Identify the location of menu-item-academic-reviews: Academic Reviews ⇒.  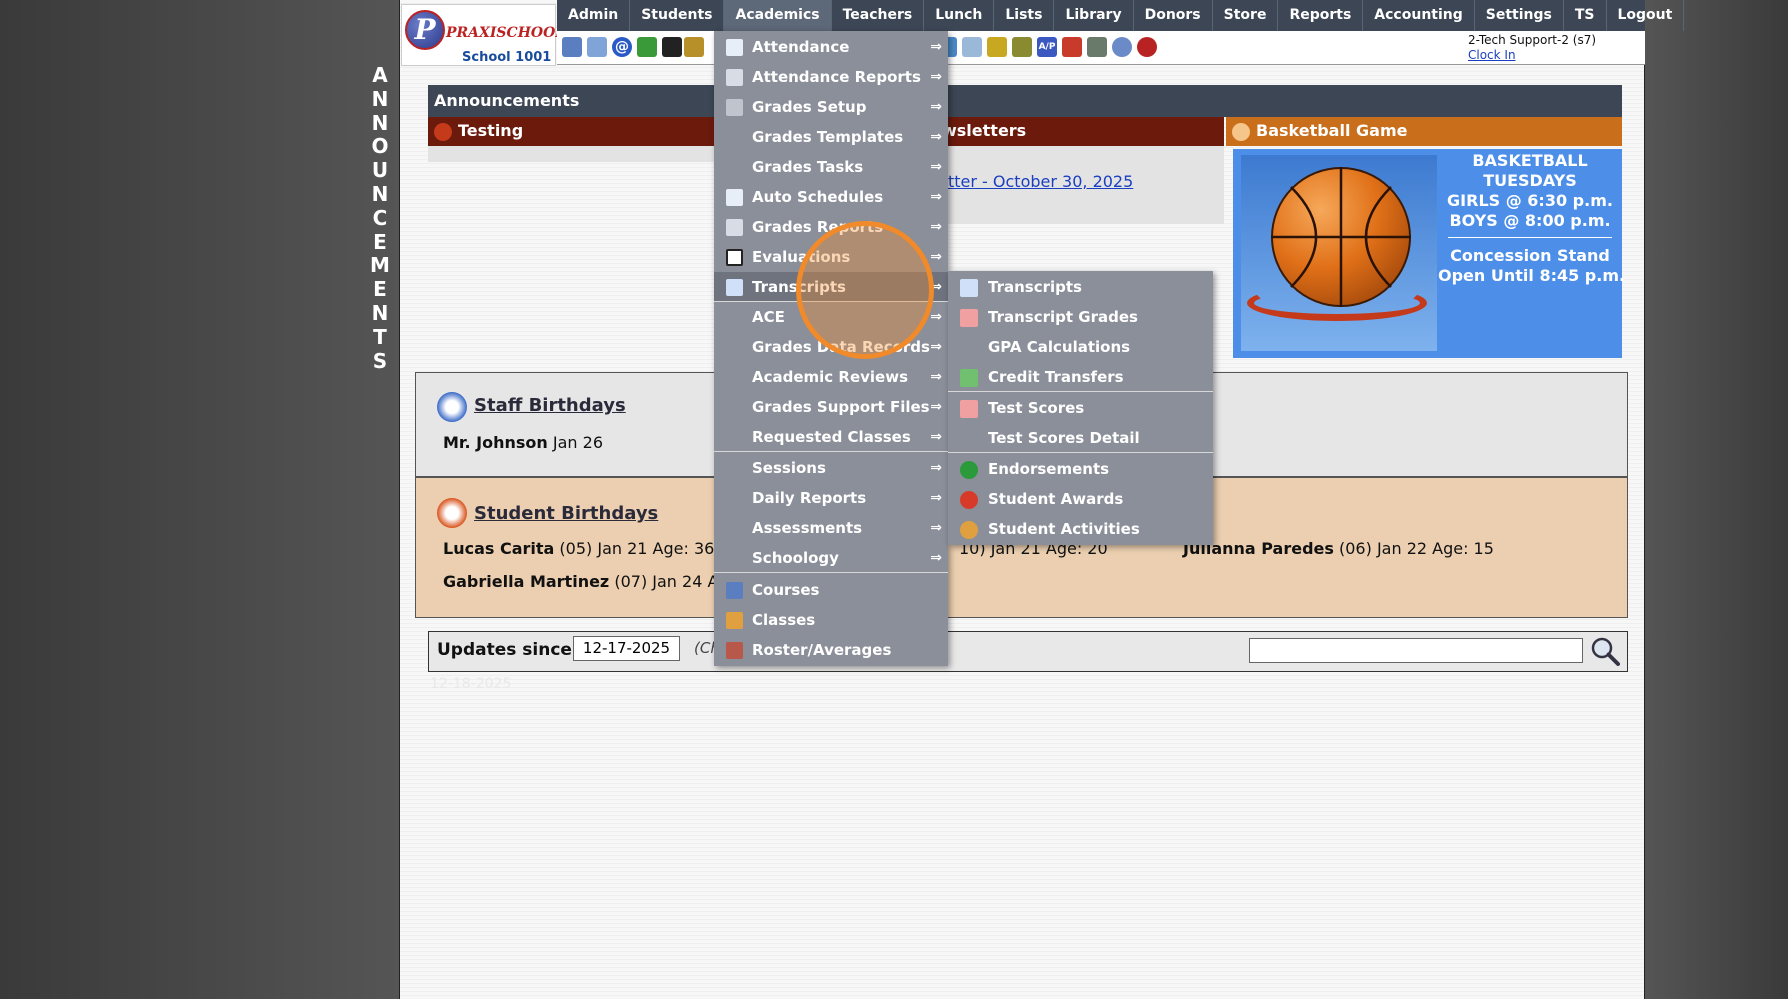
(831, 377).